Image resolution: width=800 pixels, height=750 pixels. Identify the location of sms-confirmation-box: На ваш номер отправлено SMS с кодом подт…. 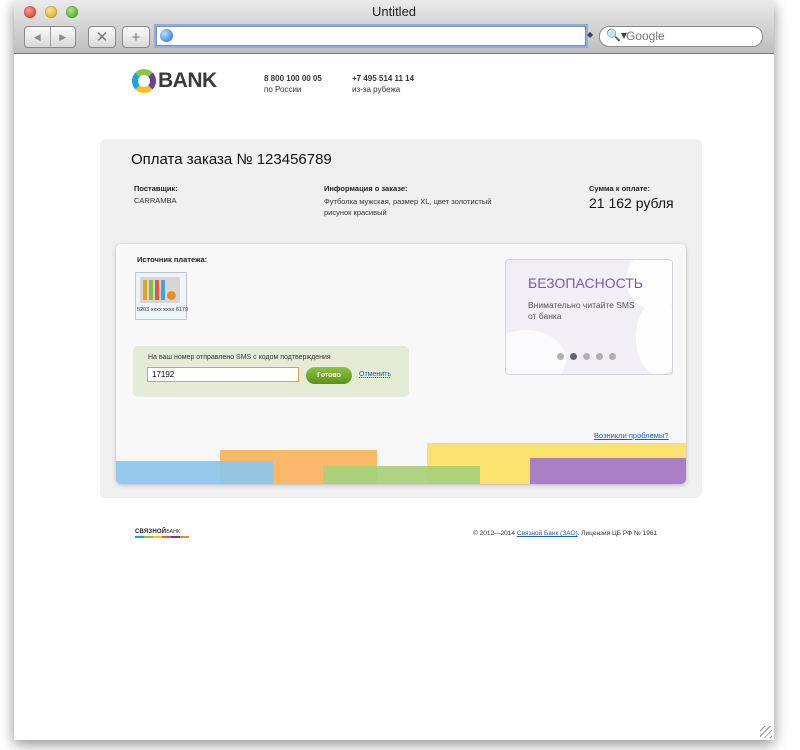
(271, 371).